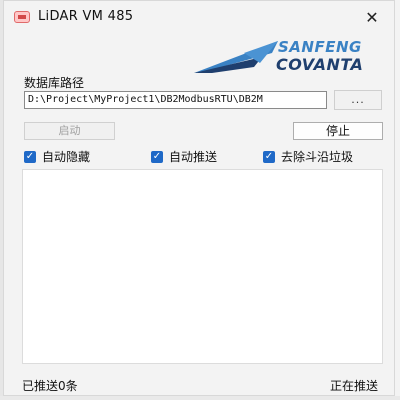  I want to click on remove-bucket-debris-label: 去除斗沿垃圾, so click(317, 157).